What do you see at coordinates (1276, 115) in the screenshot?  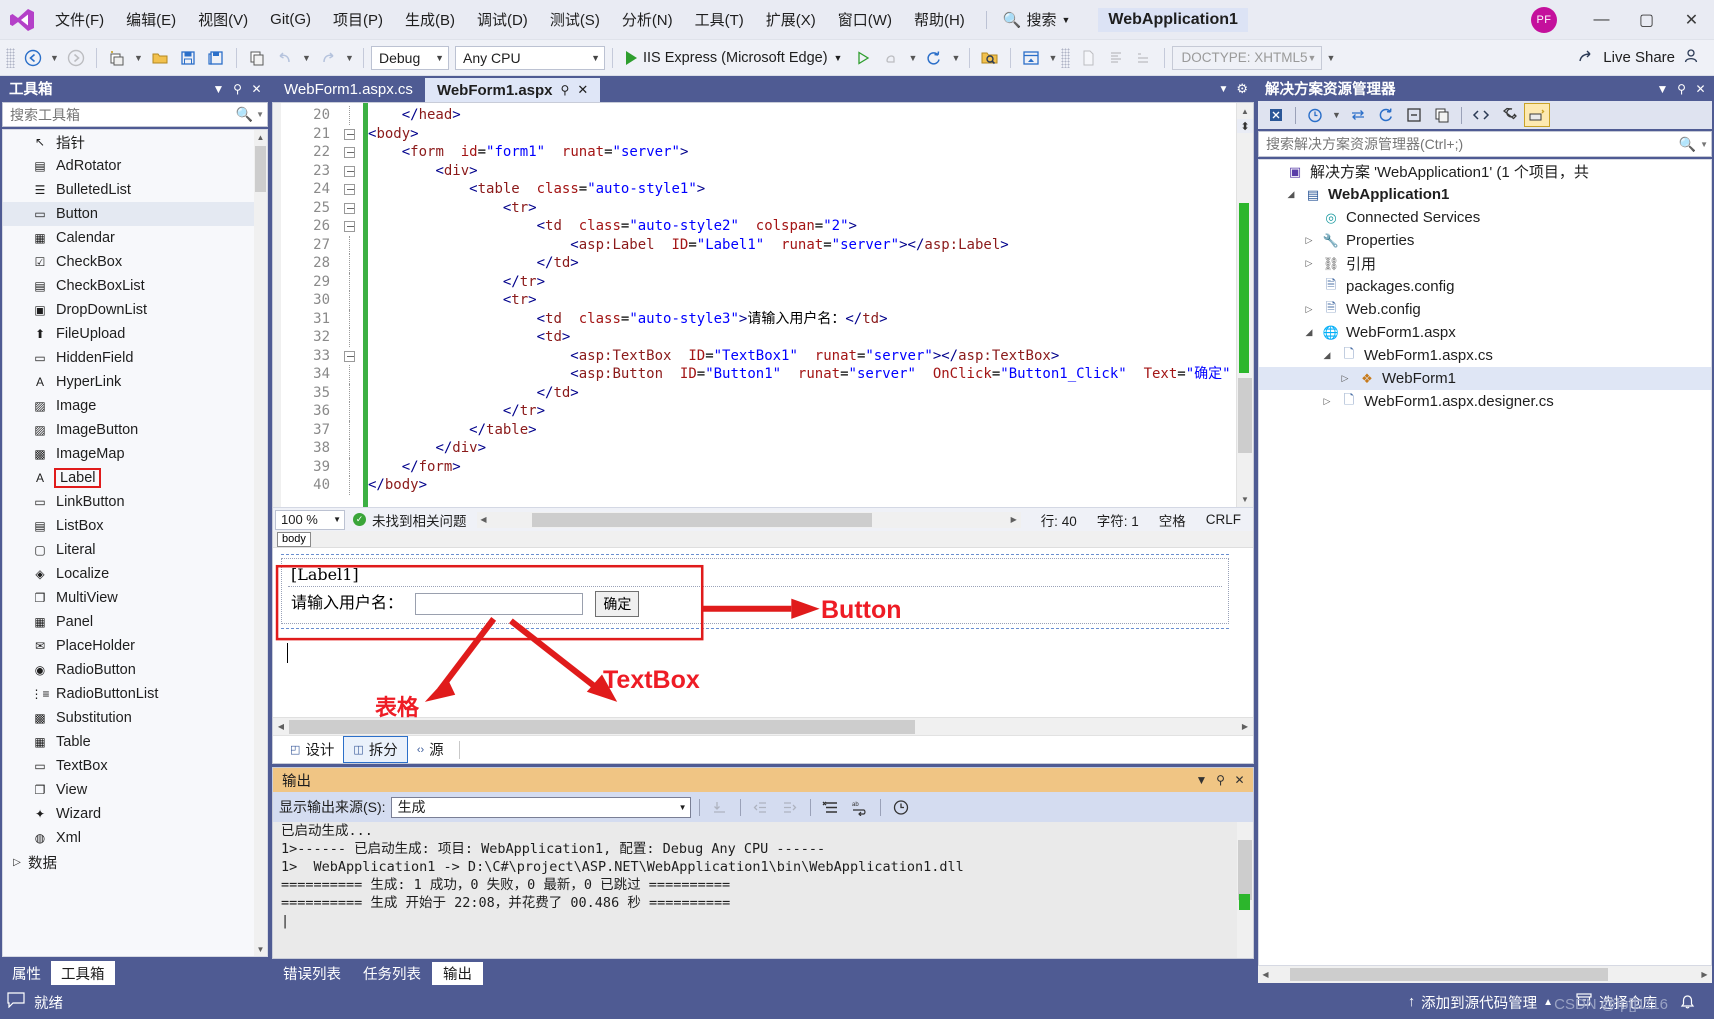 I see `solution-explorer-view-icon` at bounding box center [1276, 115].